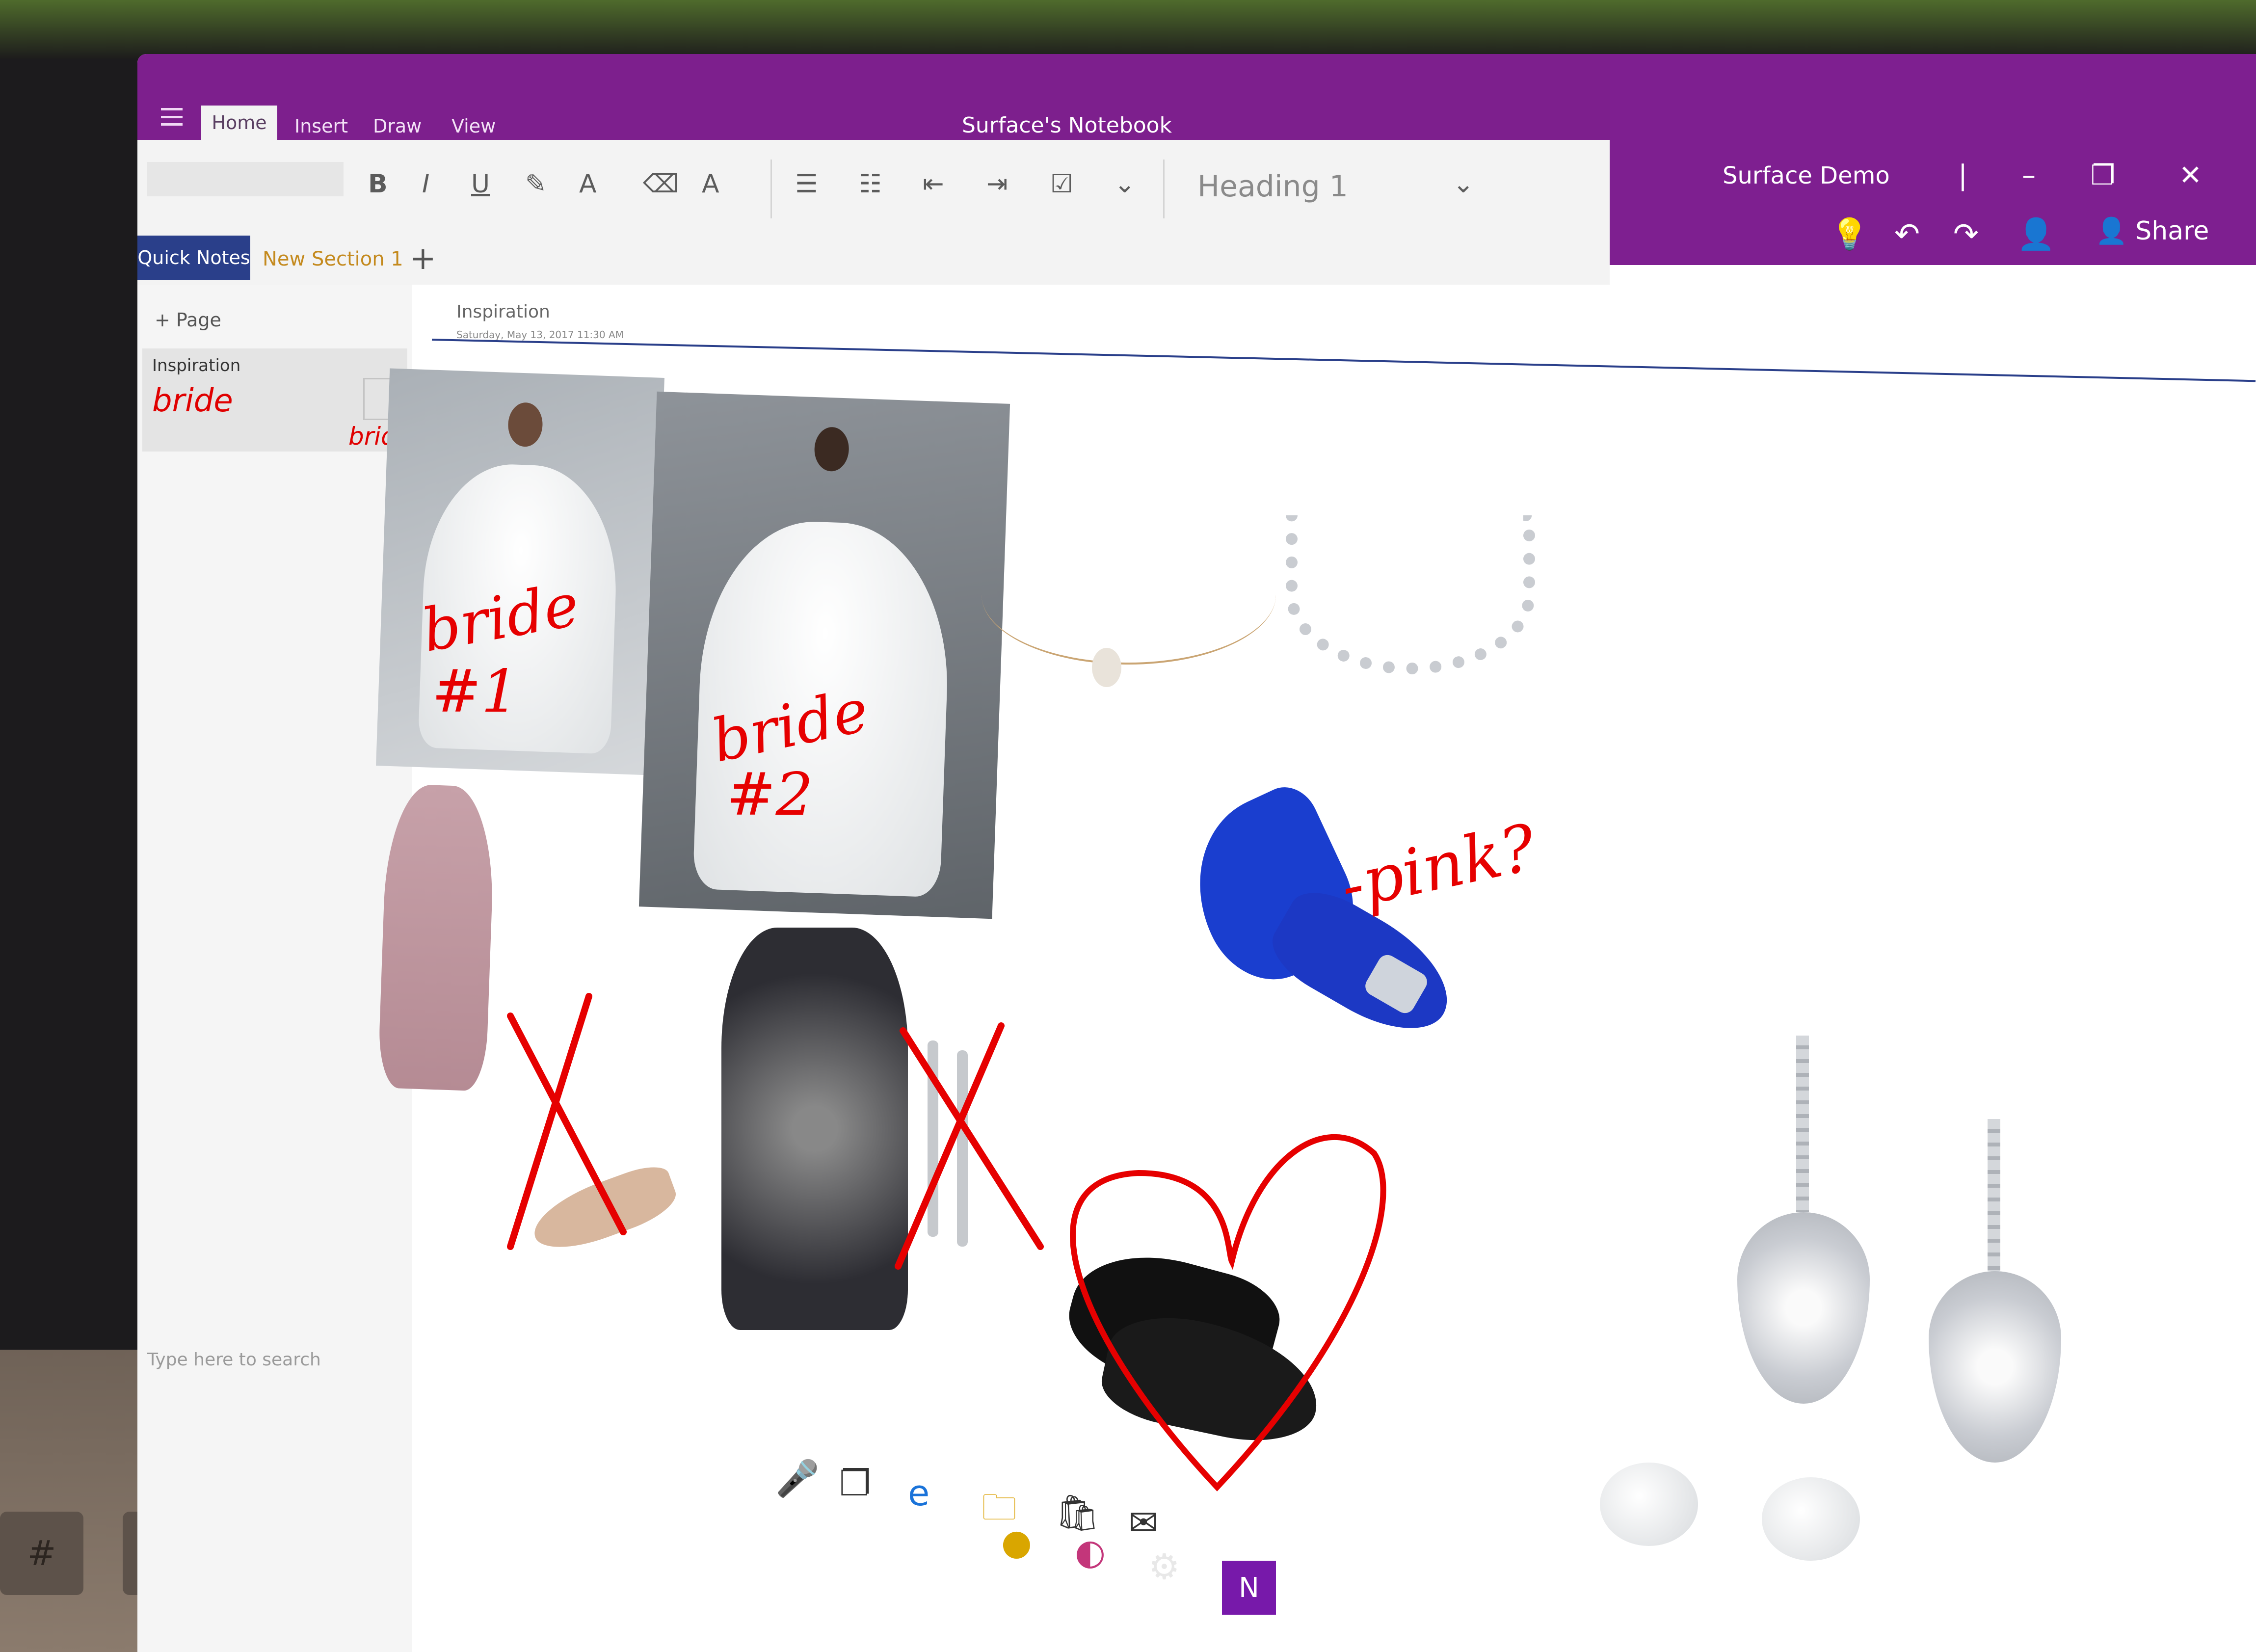 Image resolution: width=2256 pixels, height=1652 pixels. Describe the element at coordinates (1143, 1522) in the screenshot. I see `mail-icon: ✉` at that location.